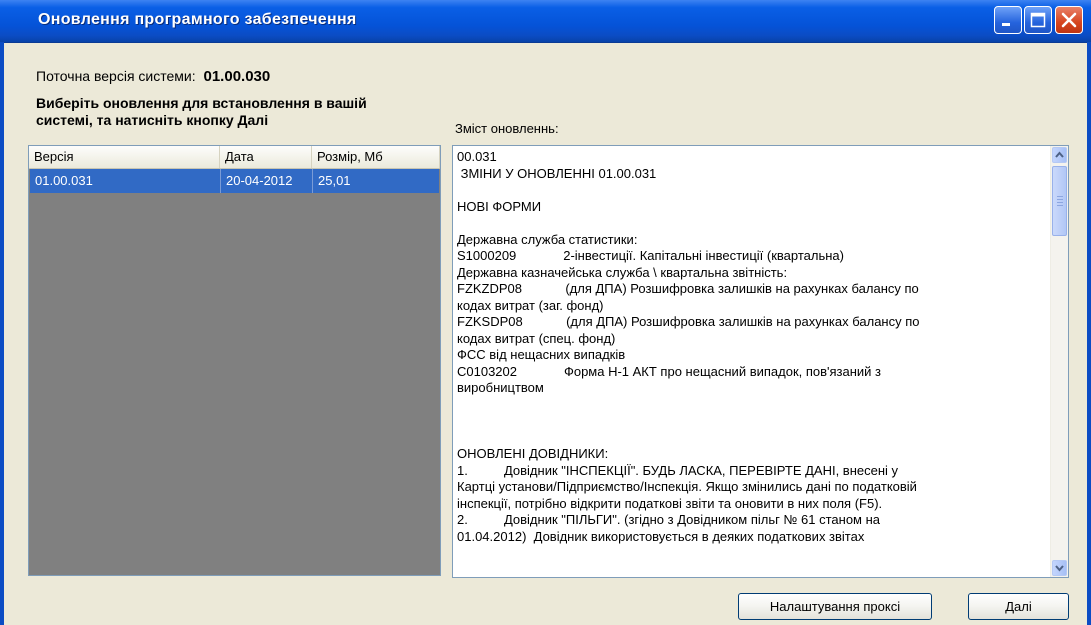  What do you see at coordinates (152, 120) in the screenshot?
I see `instruction-line-2: системі, та натисніть кнопку Далі` at bounding box center [152, 120].